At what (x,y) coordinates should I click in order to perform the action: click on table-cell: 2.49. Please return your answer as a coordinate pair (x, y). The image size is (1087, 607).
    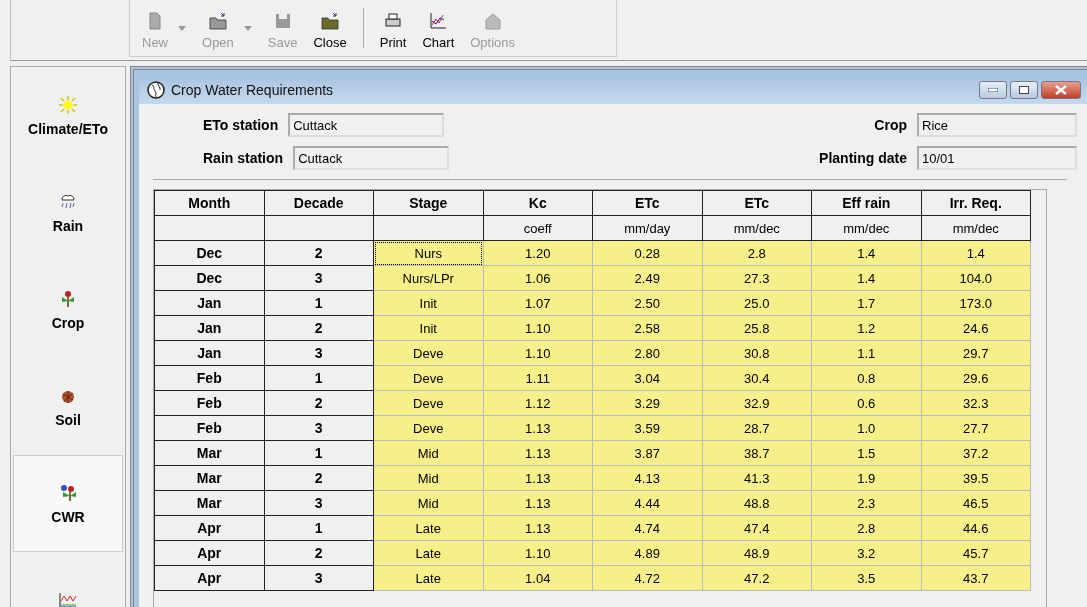
    Looking at the image, I should click on (647, 278).